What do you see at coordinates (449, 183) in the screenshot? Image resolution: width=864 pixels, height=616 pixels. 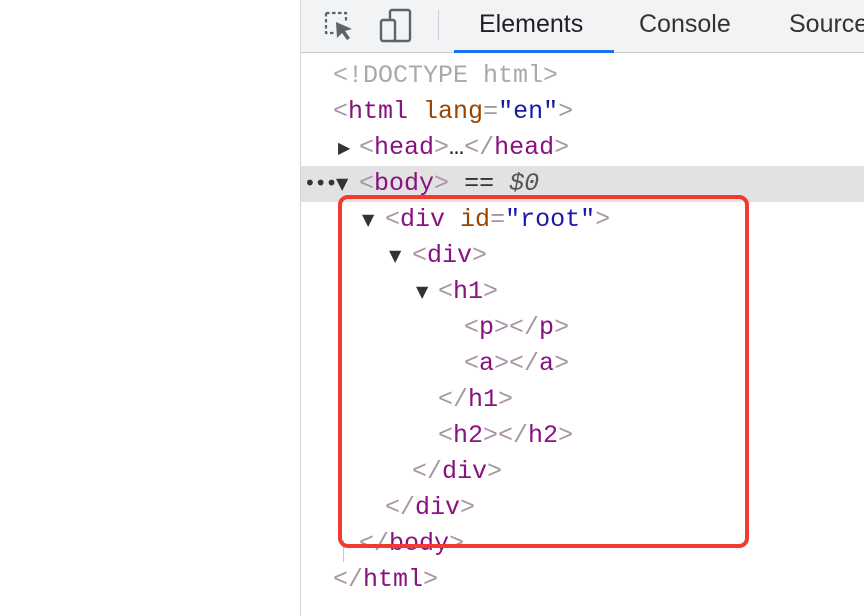 I see `body-node: <body> == $0` at bounding box center [449, 183].